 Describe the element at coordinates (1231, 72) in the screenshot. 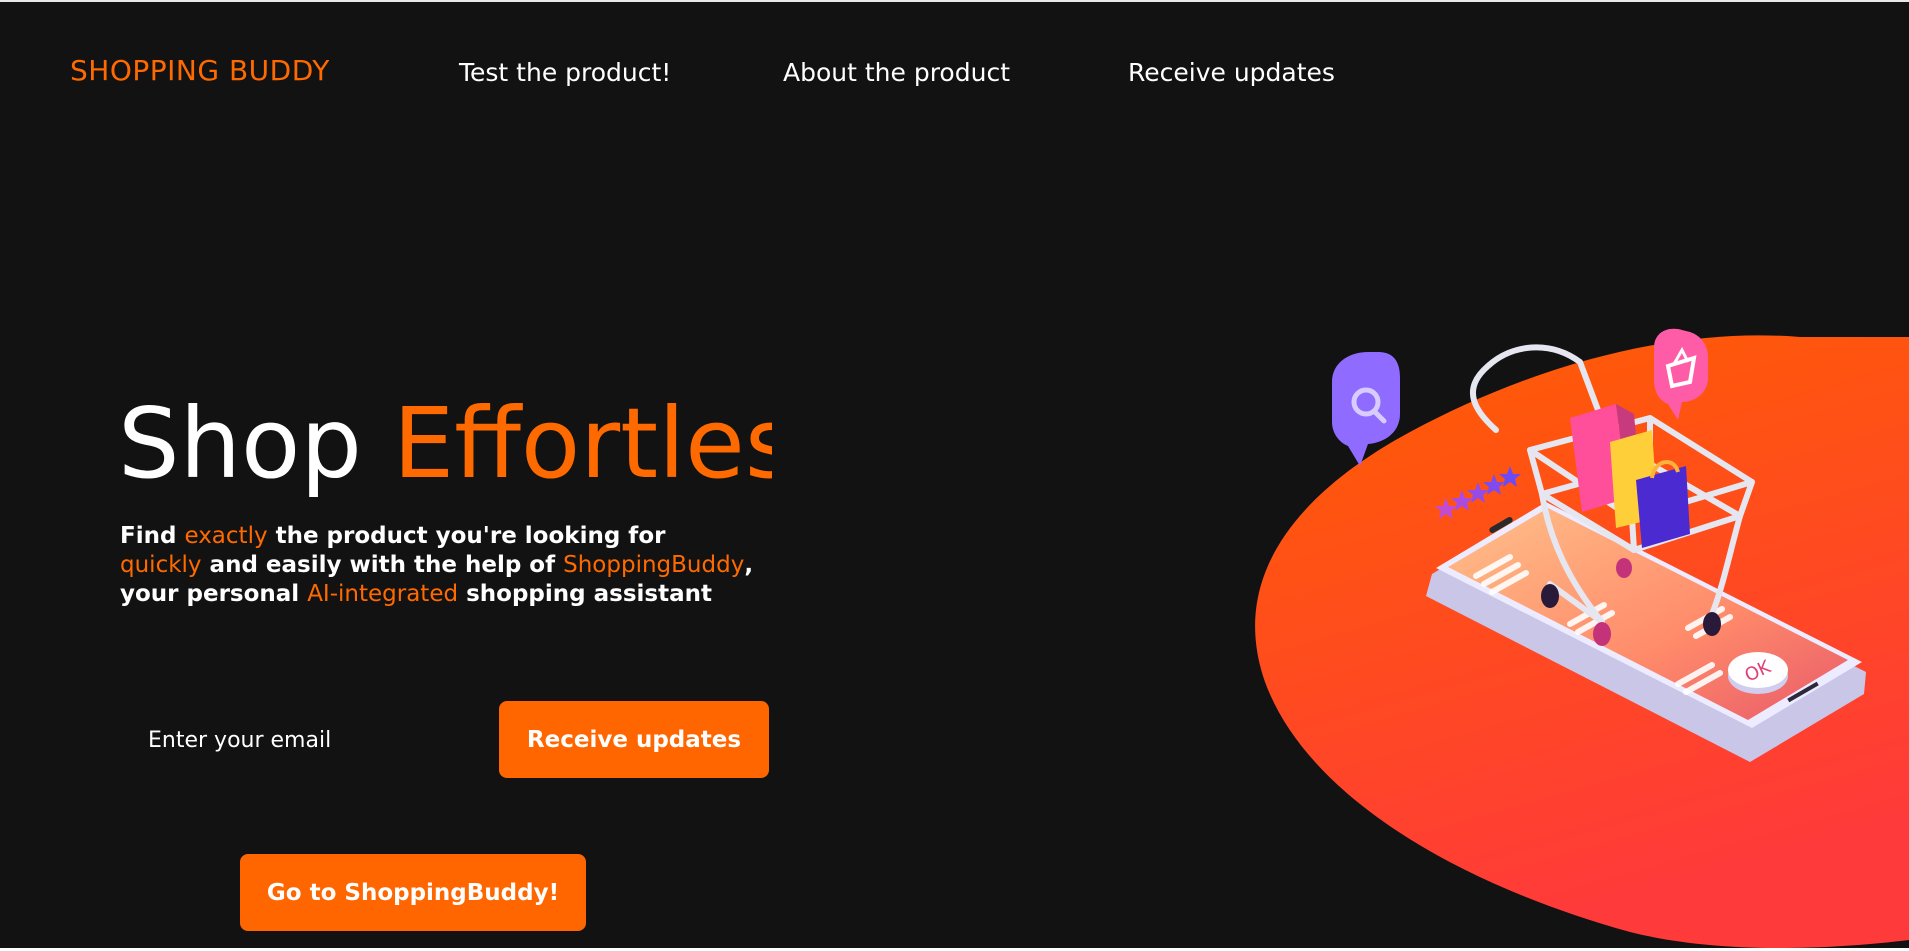

I see `nav-link-receive-updates: Receive updates` at that location.